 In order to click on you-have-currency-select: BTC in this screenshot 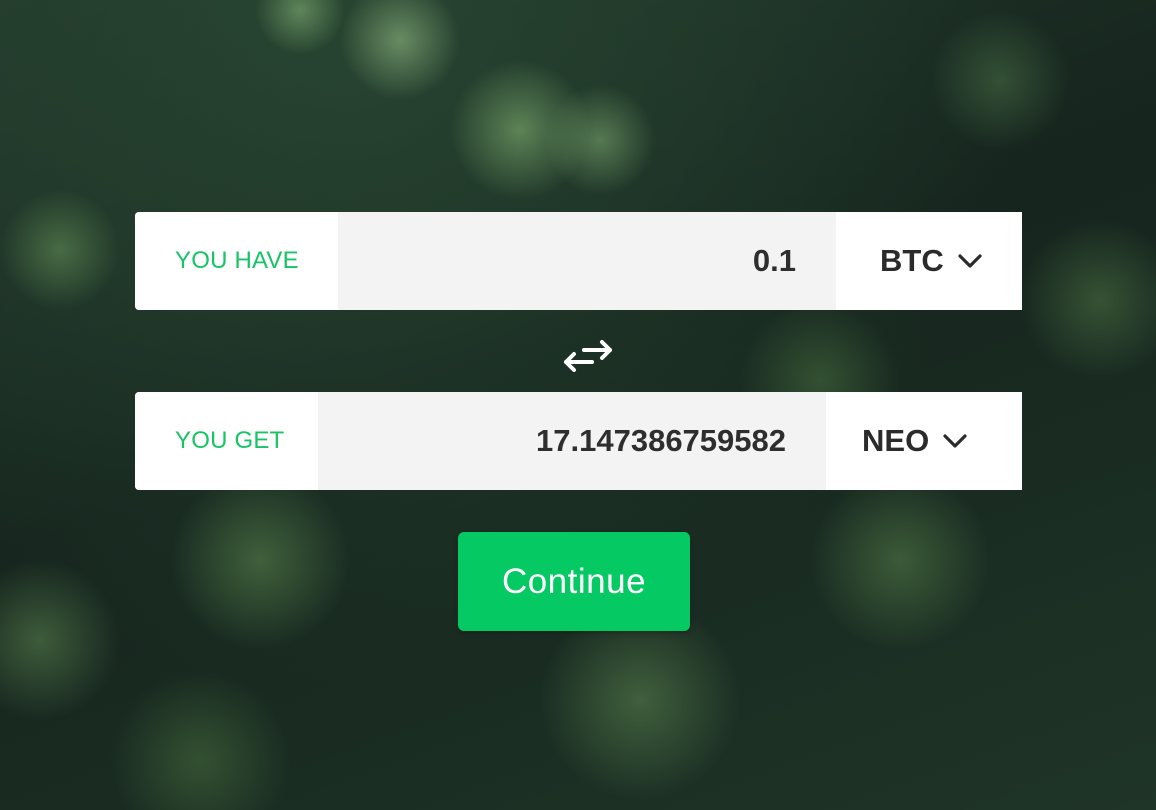, I will do `click(929, 261)`.